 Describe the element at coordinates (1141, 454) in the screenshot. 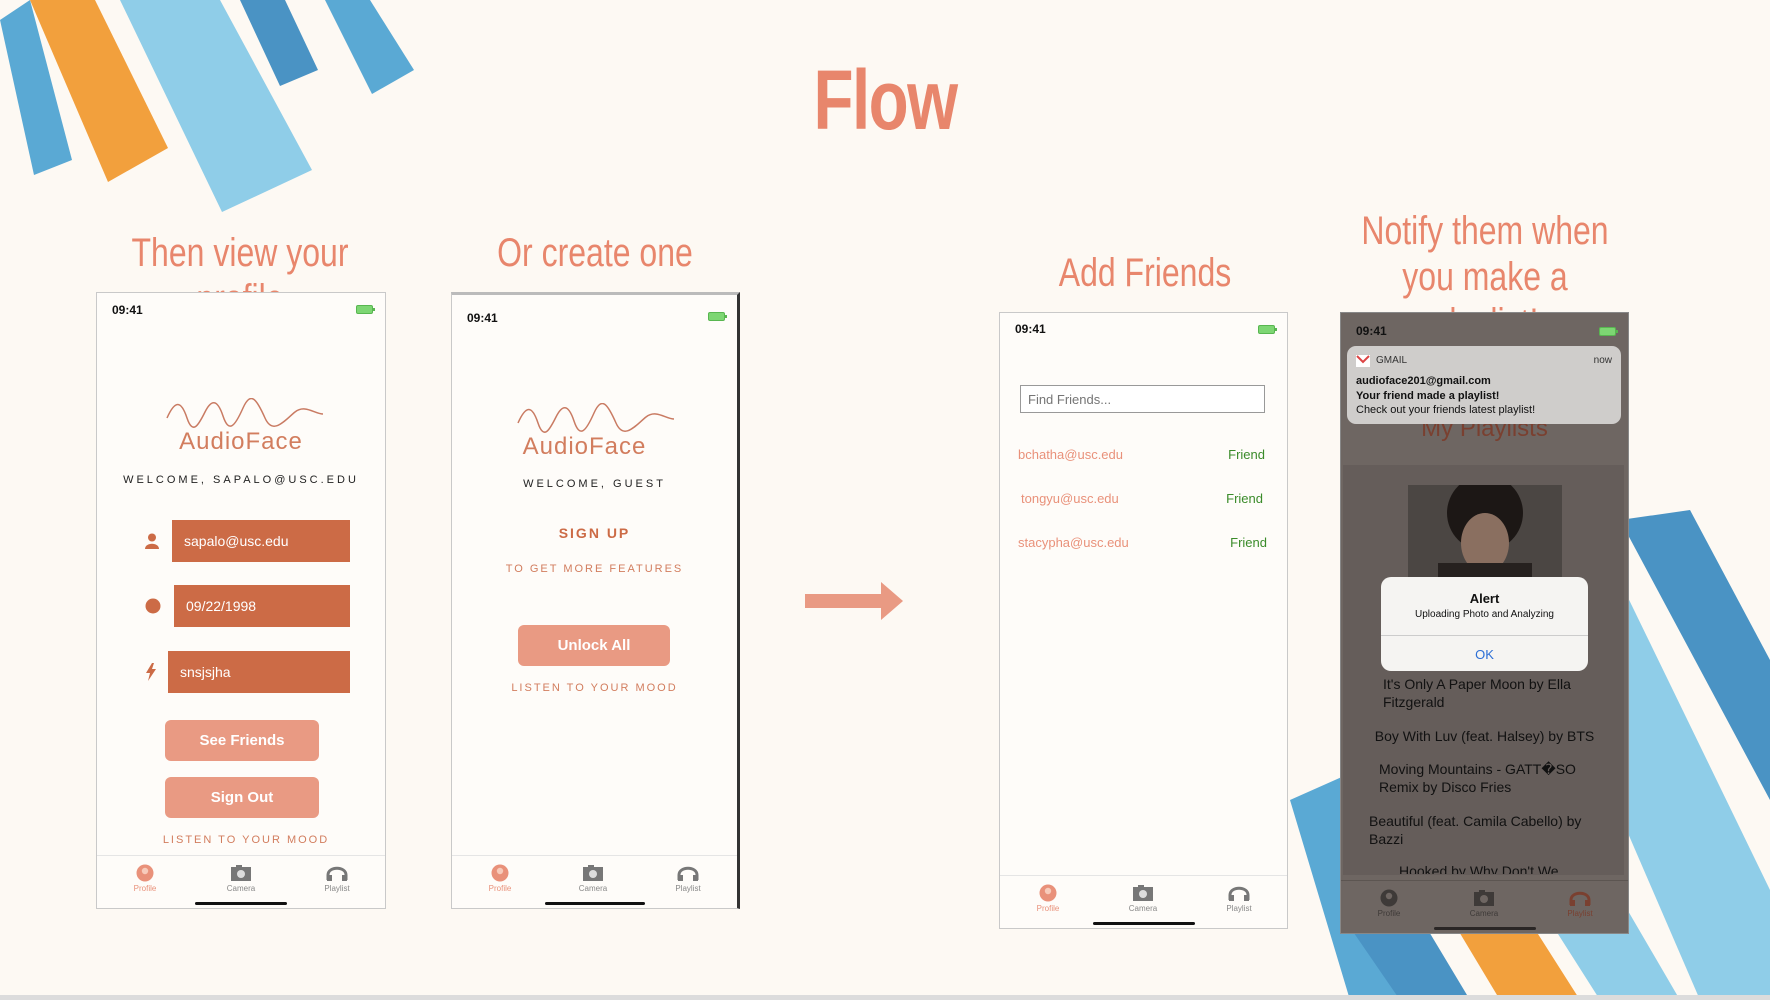

I see `friend-row: bchatha@usc.edu Friend` at that location.